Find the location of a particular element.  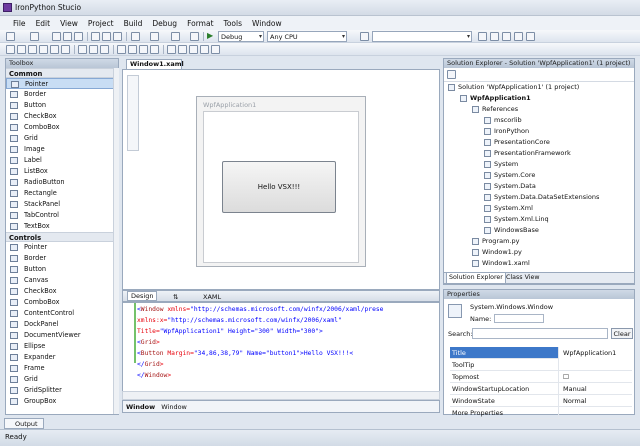

solution-node: WindowsBase is located at coordinates (539, 230).